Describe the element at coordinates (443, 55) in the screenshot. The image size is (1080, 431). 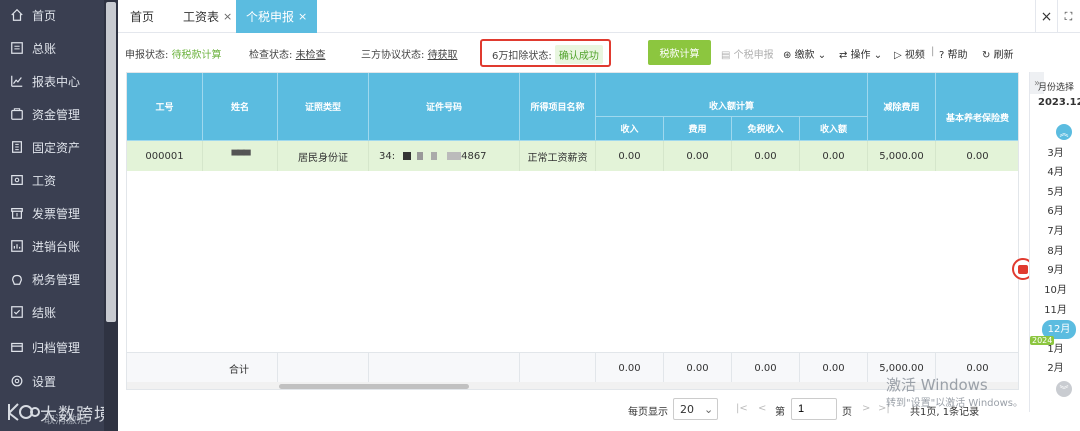
I see `agreement-status-link: 待获取` at that location.